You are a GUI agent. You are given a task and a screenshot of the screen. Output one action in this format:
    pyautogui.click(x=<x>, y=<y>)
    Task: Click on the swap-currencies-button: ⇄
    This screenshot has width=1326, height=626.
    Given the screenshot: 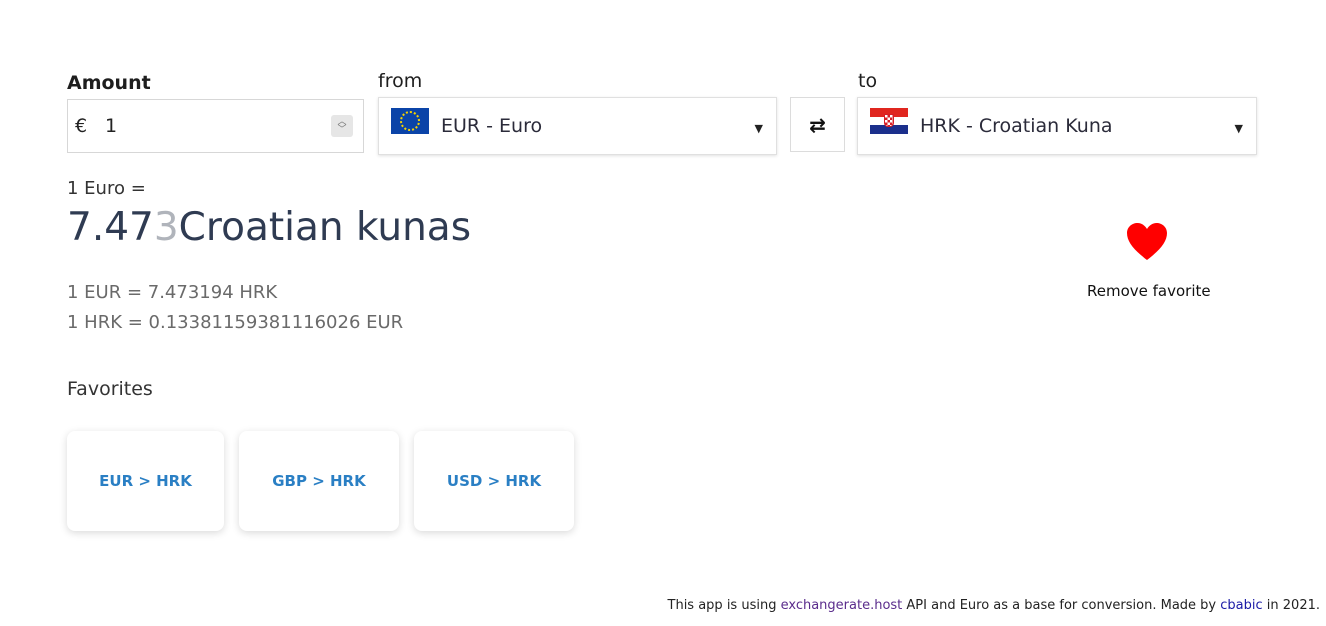 What is the action you would take?
    pyautogui.click(x=817, y=124)
    